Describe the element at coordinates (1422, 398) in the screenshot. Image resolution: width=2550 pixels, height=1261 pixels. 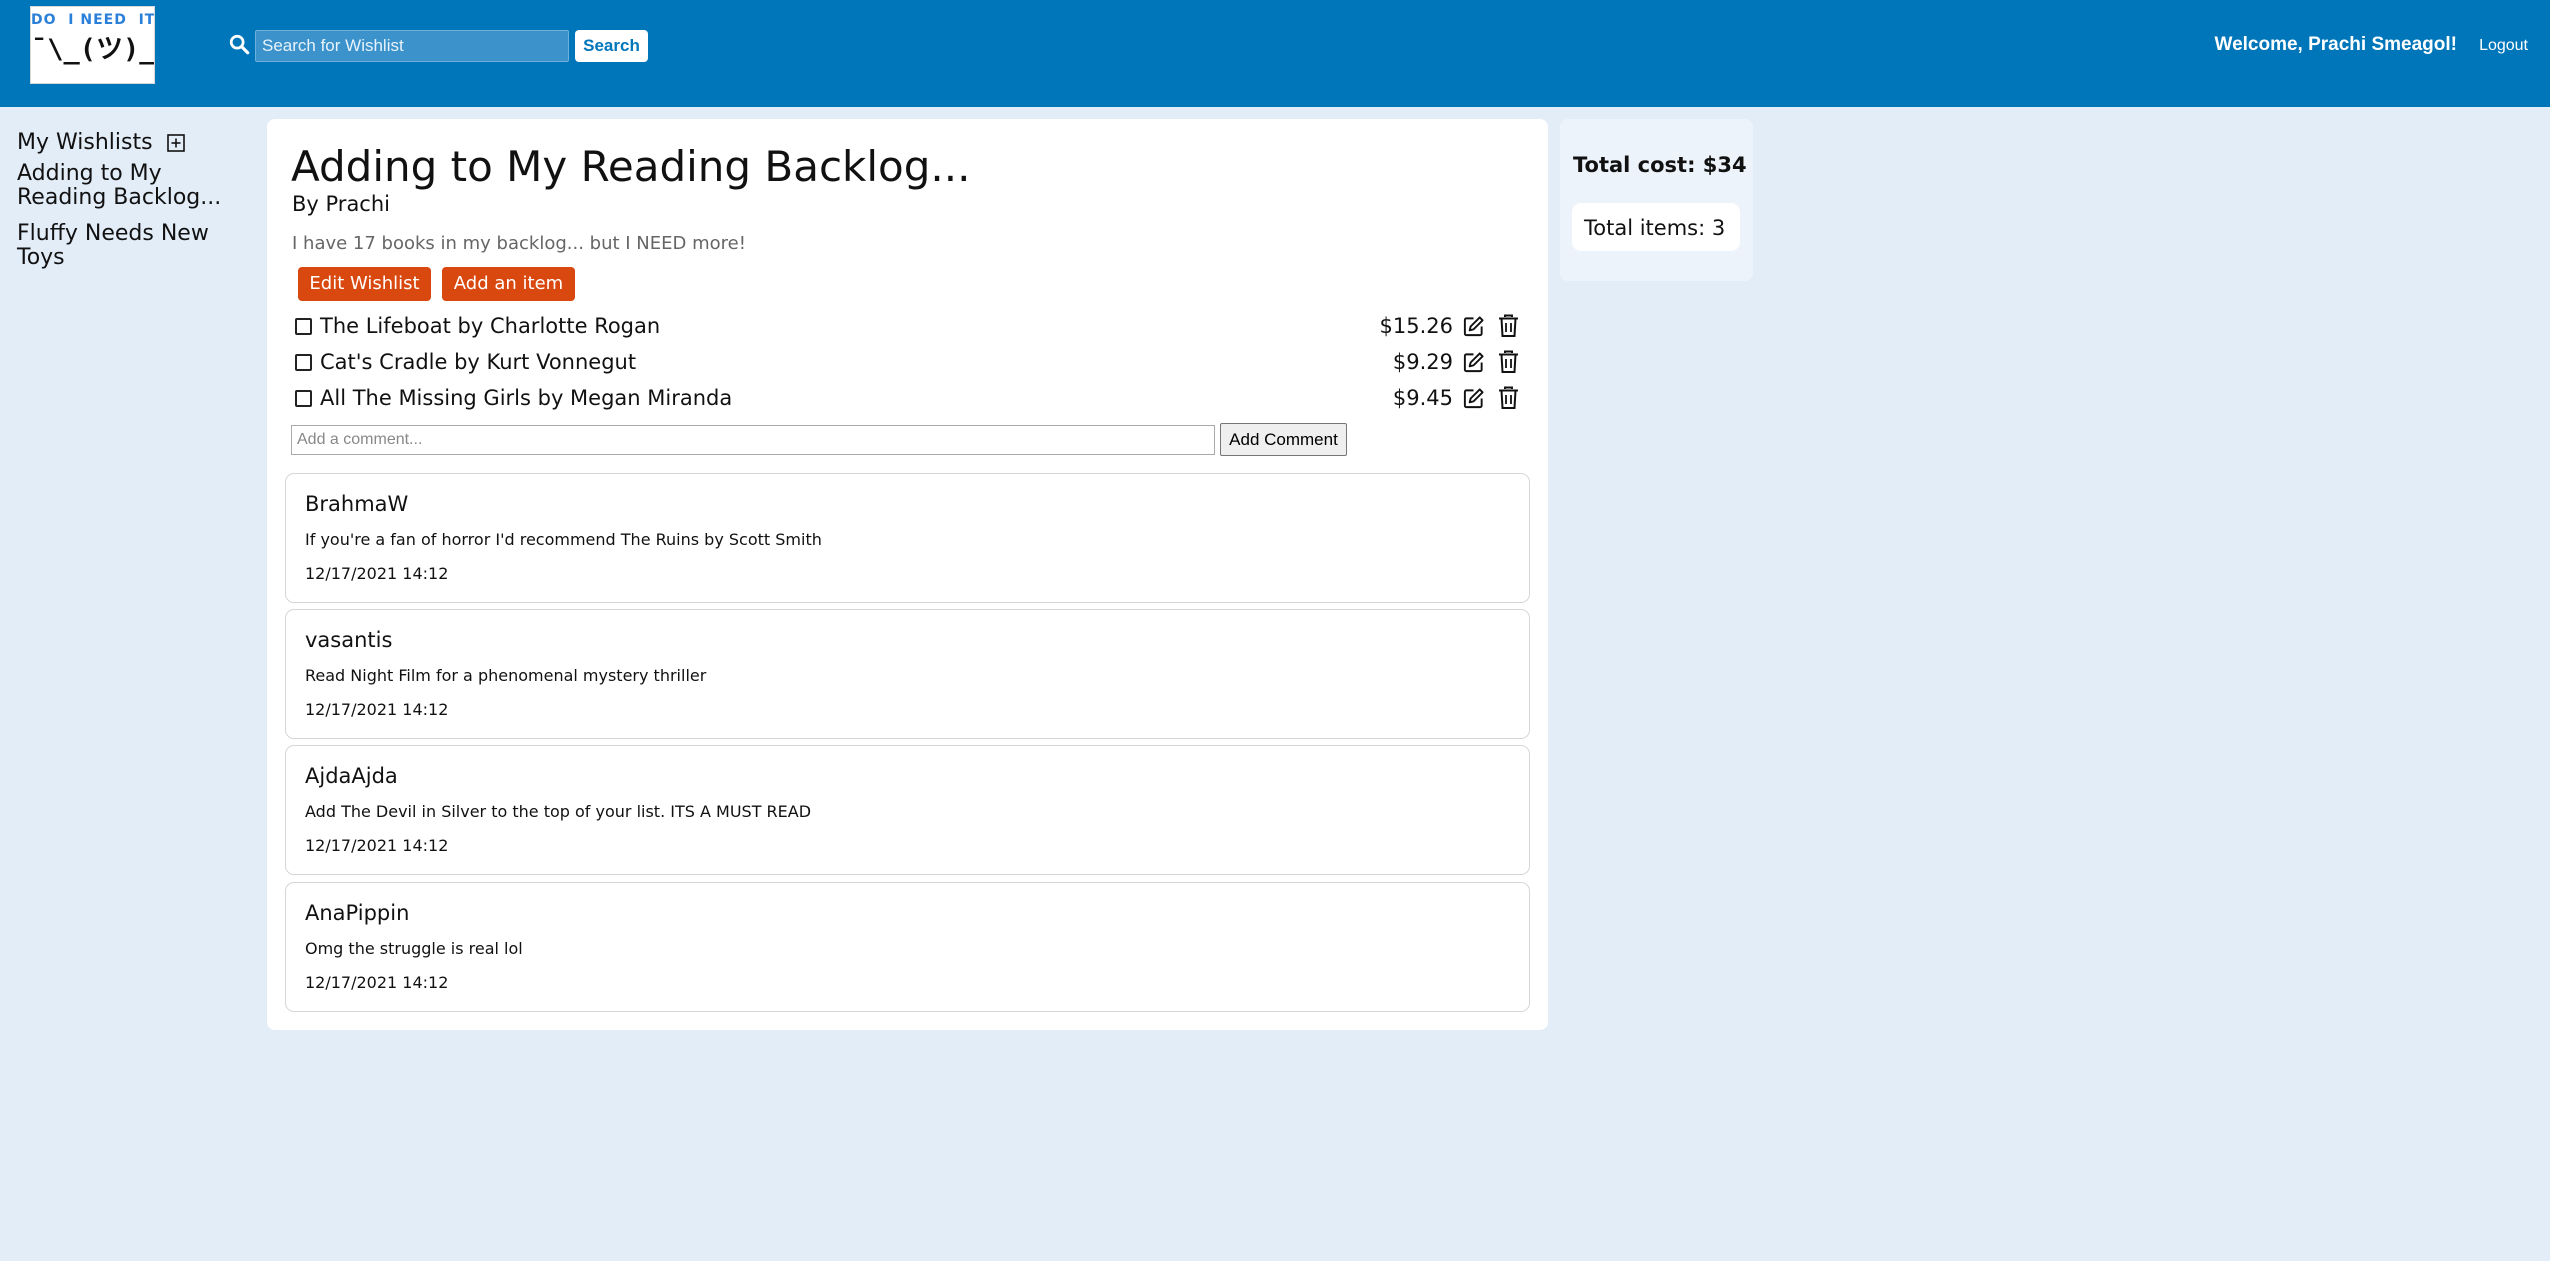
I see `item-price: $9.45` at that location.